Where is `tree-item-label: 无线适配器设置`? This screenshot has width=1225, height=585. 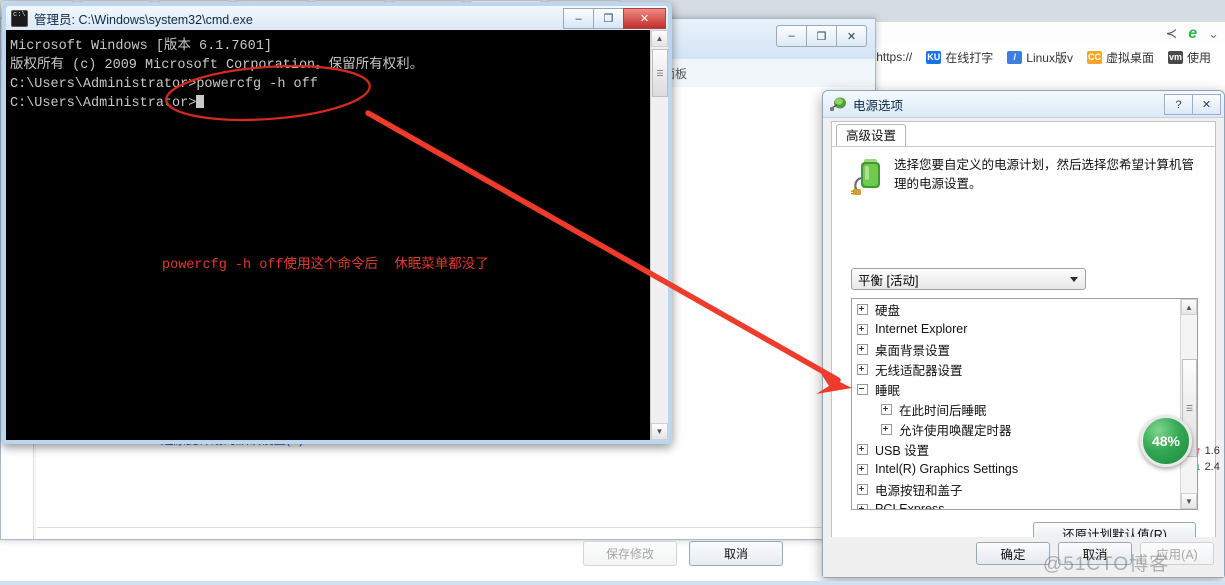 tree-item-label: 无线适配器设置 is located at coordinates (919, 370).